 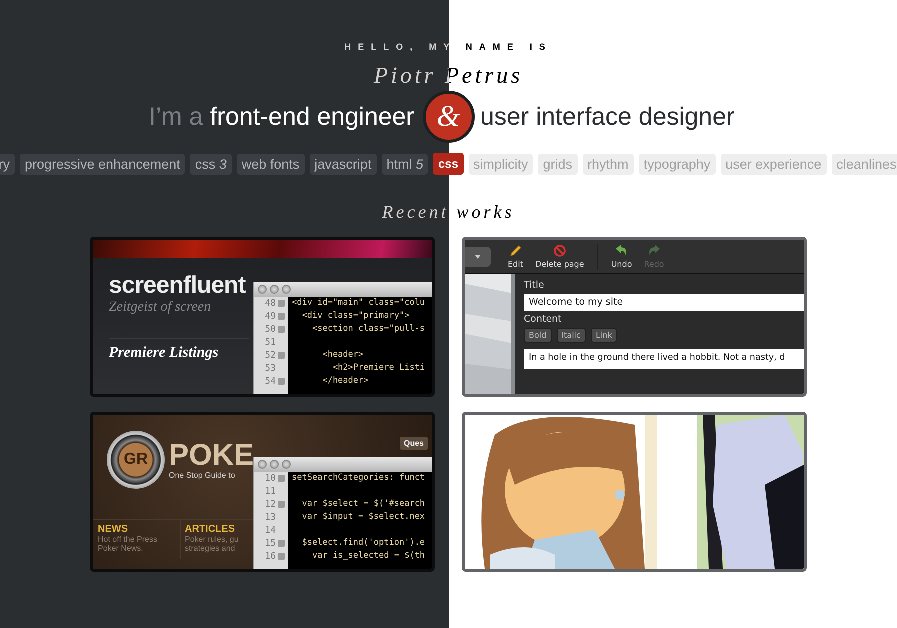 I want to click on line-number: 52, so click(x=271, y=355).